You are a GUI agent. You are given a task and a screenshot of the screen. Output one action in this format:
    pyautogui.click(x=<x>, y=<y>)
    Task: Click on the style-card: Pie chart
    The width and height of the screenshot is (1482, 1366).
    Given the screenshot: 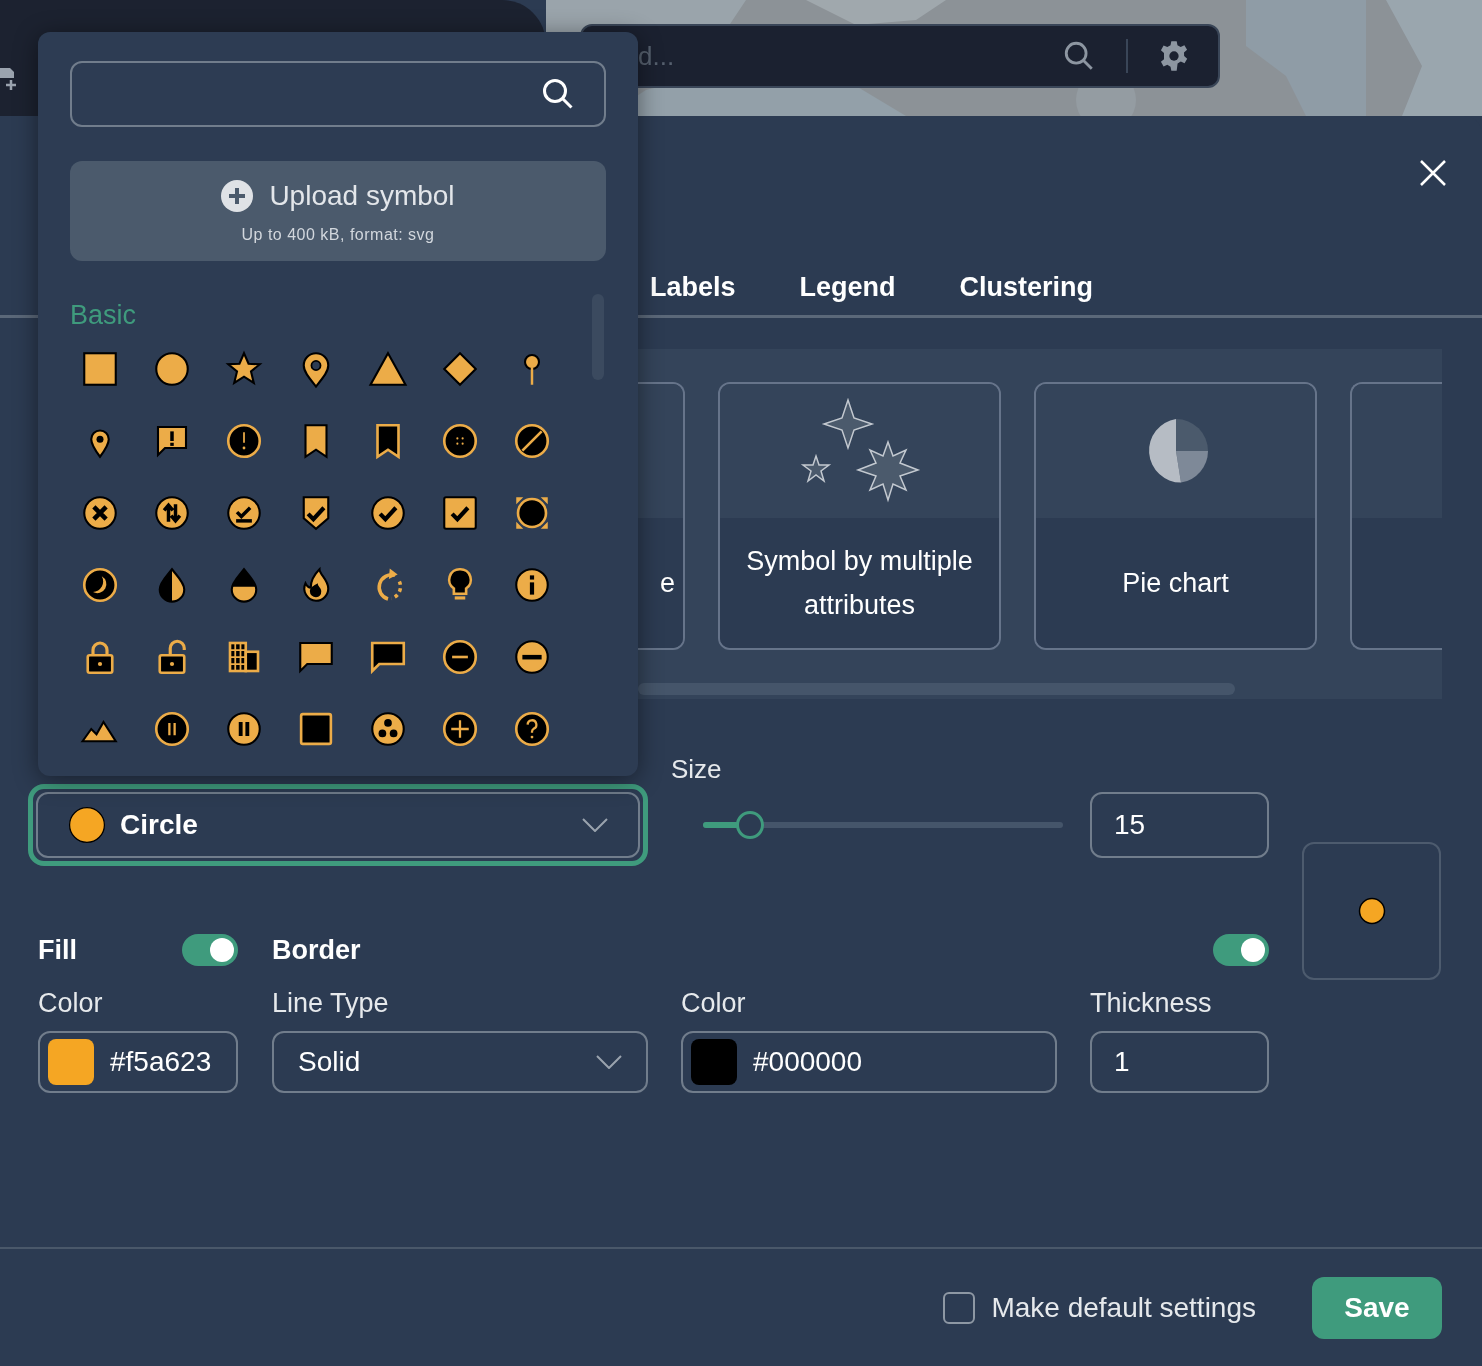 What is the action you would take?
    pyautogui.click(x=1175, y=516)
    